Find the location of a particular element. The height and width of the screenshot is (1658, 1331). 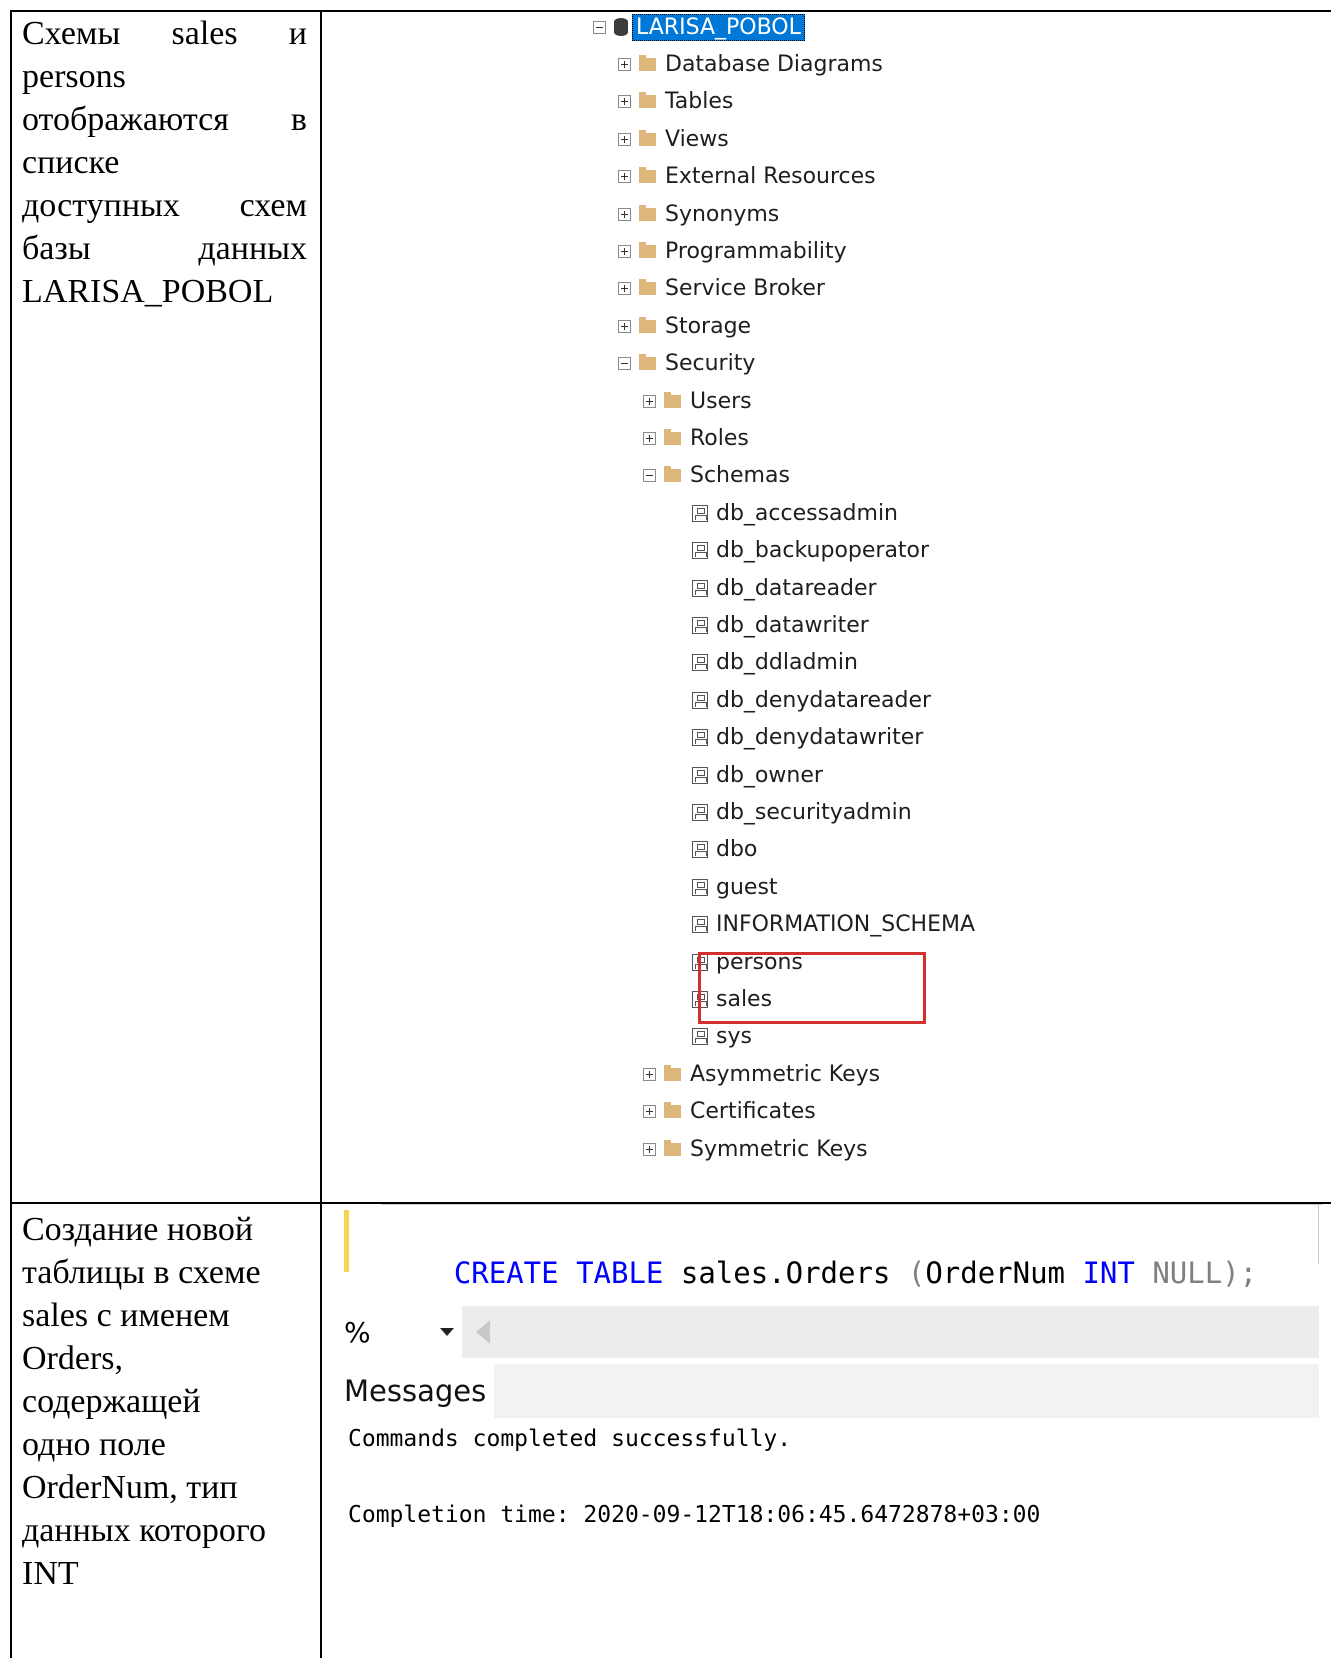

schema-item: dbo is located at coordinates (724, 850).